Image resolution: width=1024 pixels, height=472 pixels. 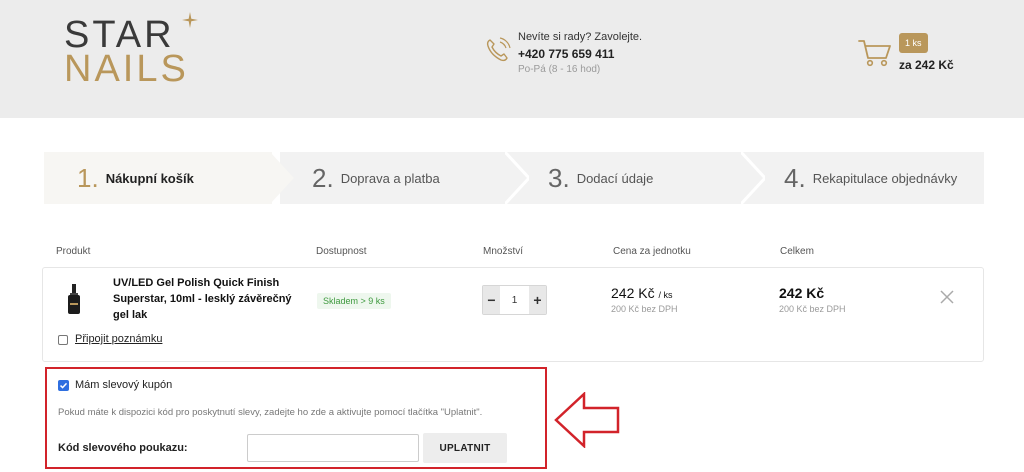 What do you see at coordinates (587, 420) in the screenshot?
I see `arrow-left-icon` at bounding box center [587, 420].